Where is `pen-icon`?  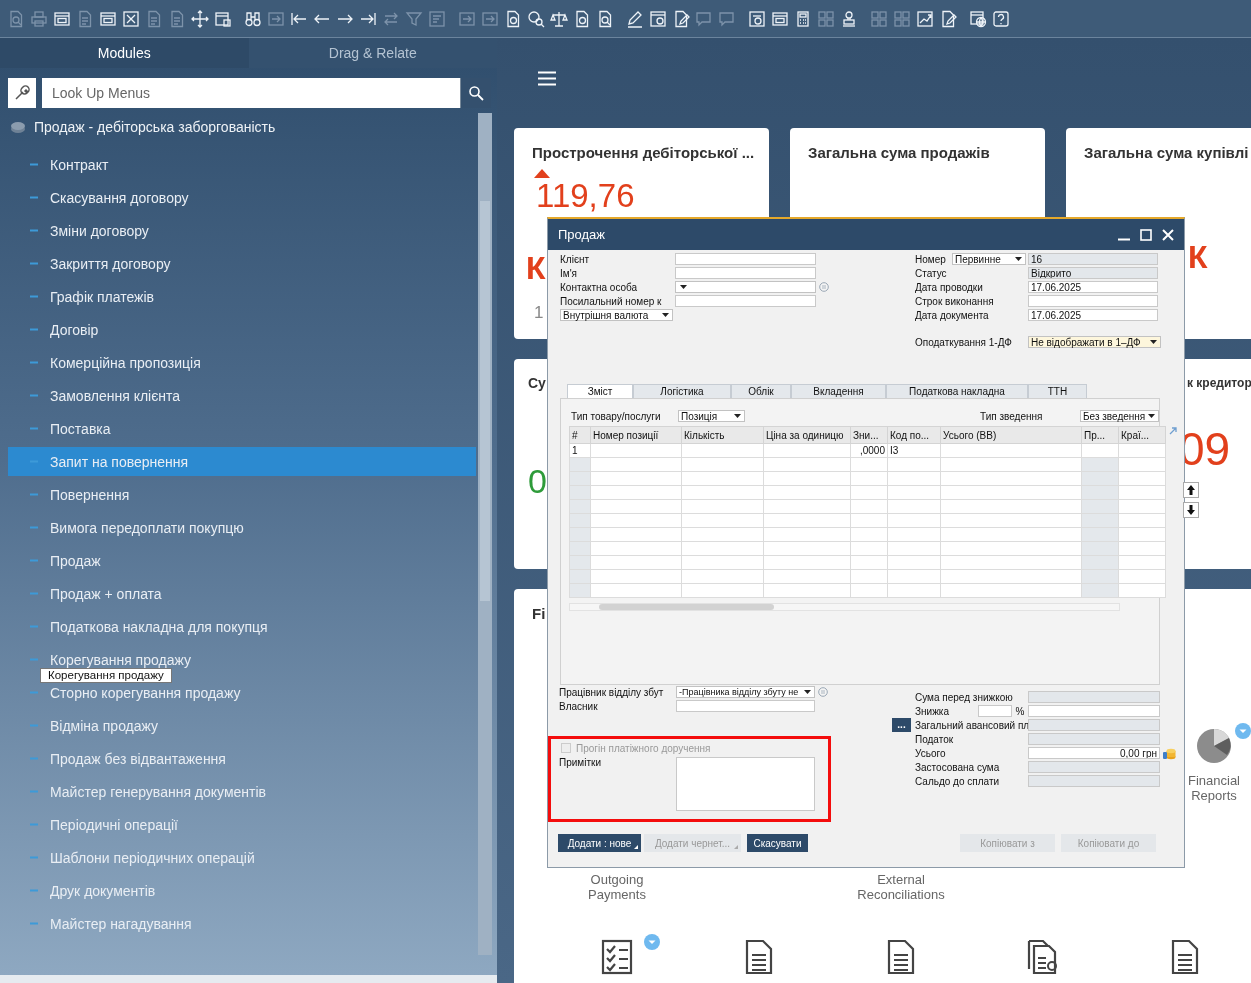
pen-icon is located at coordinates (635, 18).